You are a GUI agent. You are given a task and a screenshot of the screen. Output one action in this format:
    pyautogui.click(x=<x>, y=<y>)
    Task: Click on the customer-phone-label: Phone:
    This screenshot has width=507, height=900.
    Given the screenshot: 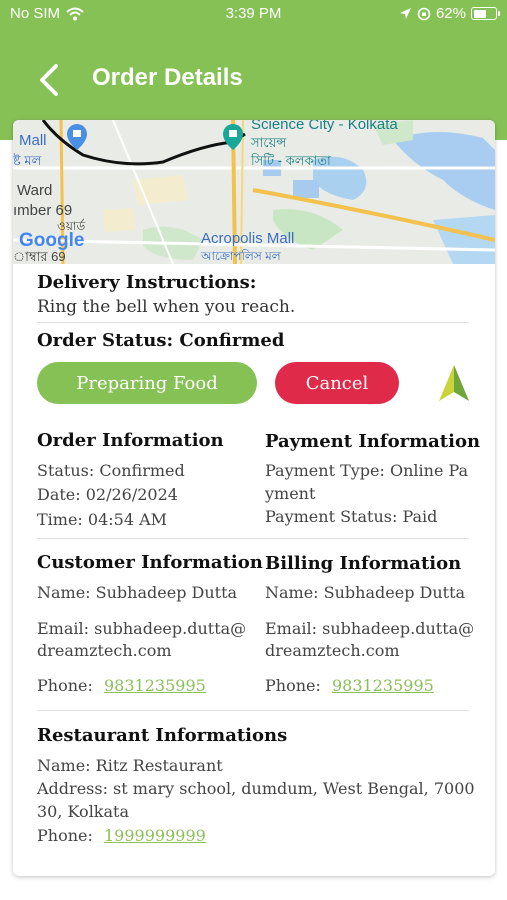 What is the action you would take?
    pyautogui.click(x=65, y=685)
    